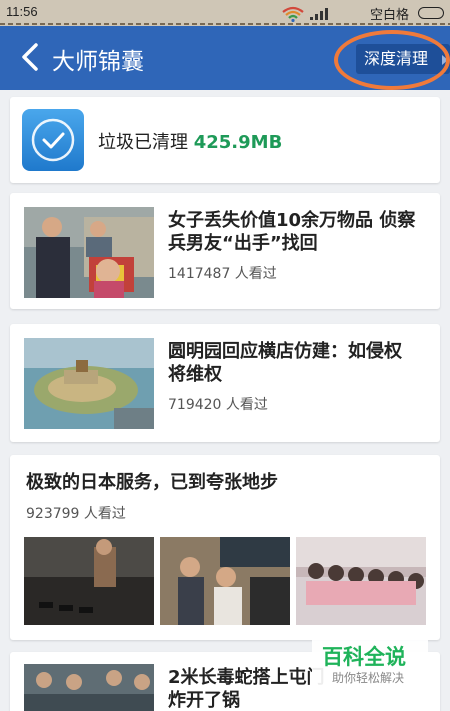 Image resolution: width=450 pixels, height=711 pixels. Describe the element at coordinates (390, 15) in the screenshot. I see `status-carrier: 空白格` at that location.